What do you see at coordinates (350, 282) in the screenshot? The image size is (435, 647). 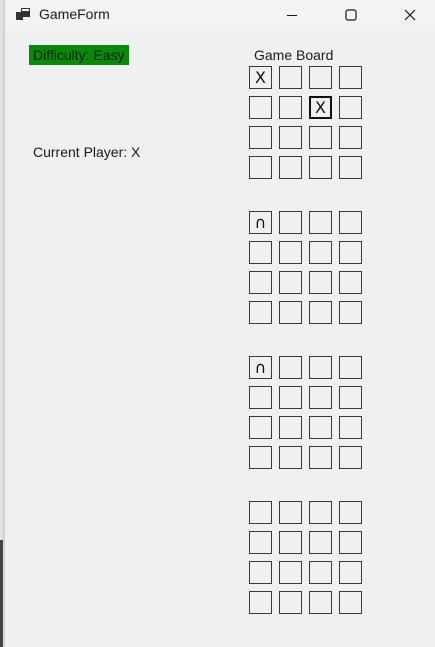 I see `board-cell-l1-r2-c3` at bounding box center [350, 282].